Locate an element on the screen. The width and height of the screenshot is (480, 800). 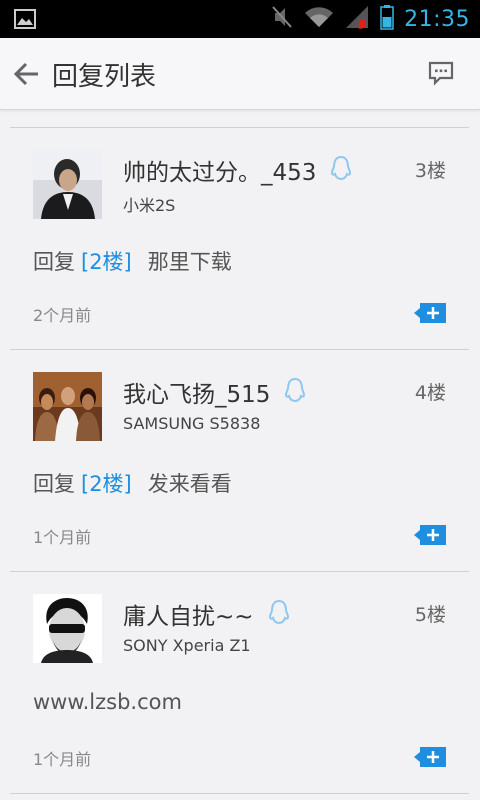
reply-content: 回复 [2楼] 那里下载 is located at coordinates (132, 261).